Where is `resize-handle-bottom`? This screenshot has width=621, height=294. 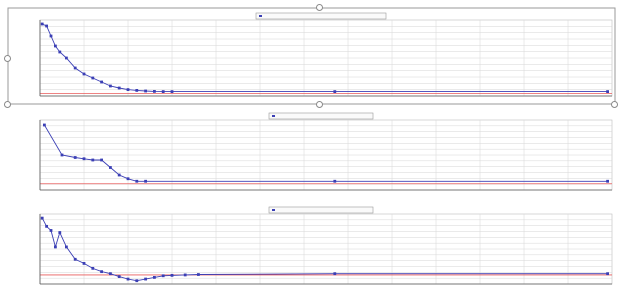
resize-handle-bottom is located at coordinates (319, 104).